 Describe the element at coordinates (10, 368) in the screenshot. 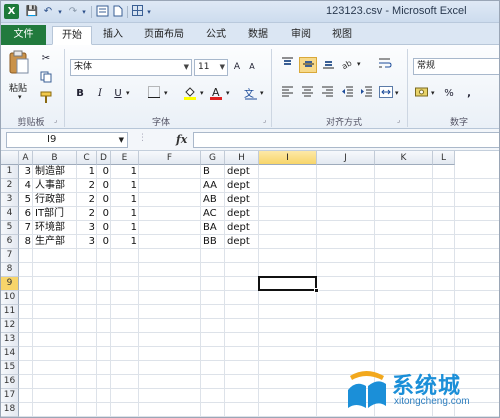

I see `row-header: 15` at that location.